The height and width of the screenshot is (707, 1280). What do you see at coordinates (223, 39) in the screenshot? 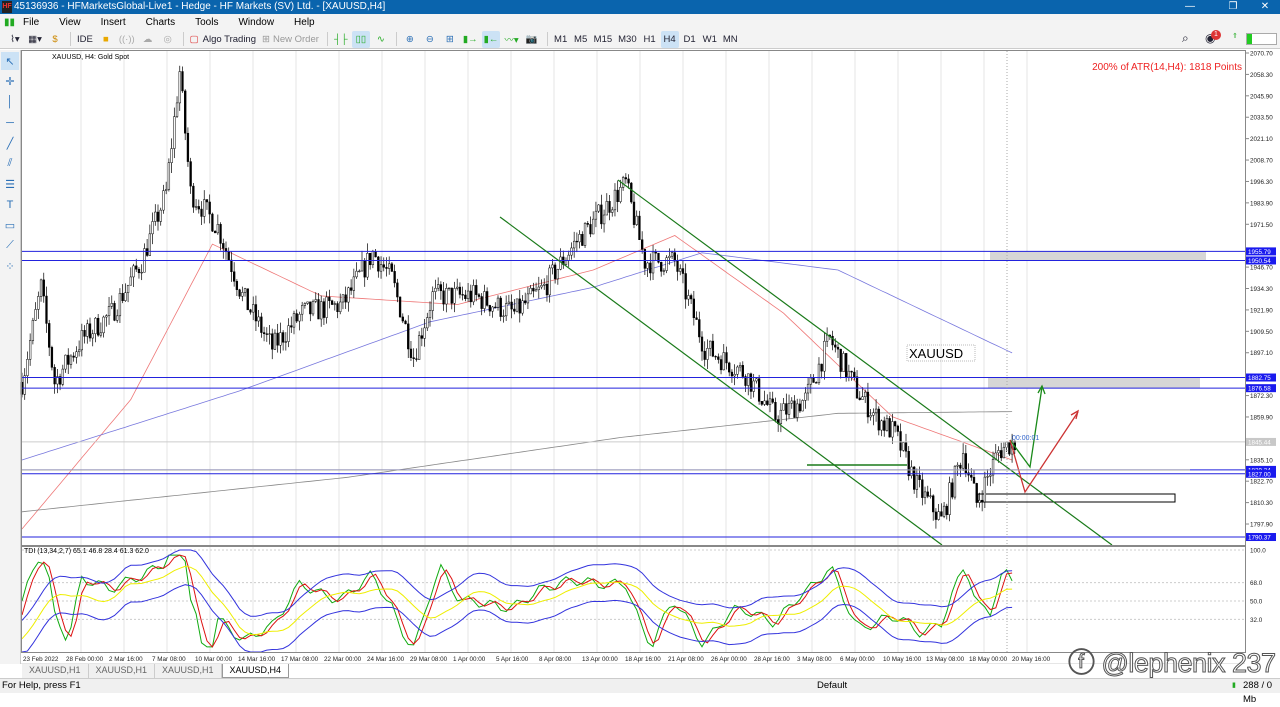
I see `algo-trading-button: ▢ Algo Trading` at bounding box center [223, 39].